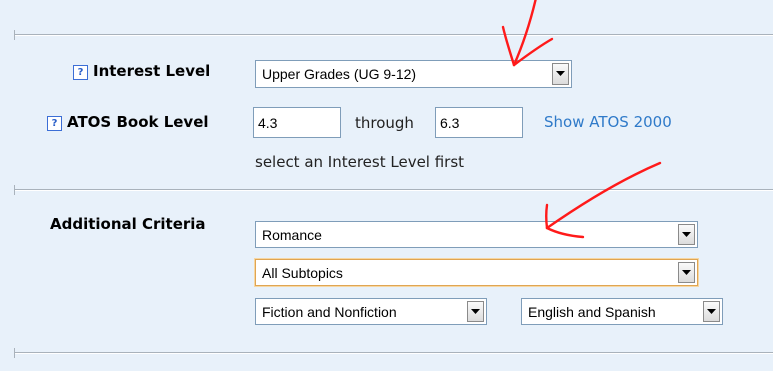  Describe the element at coordinates (384, 123) in the screenshot. I see `through-label: through` at that location.